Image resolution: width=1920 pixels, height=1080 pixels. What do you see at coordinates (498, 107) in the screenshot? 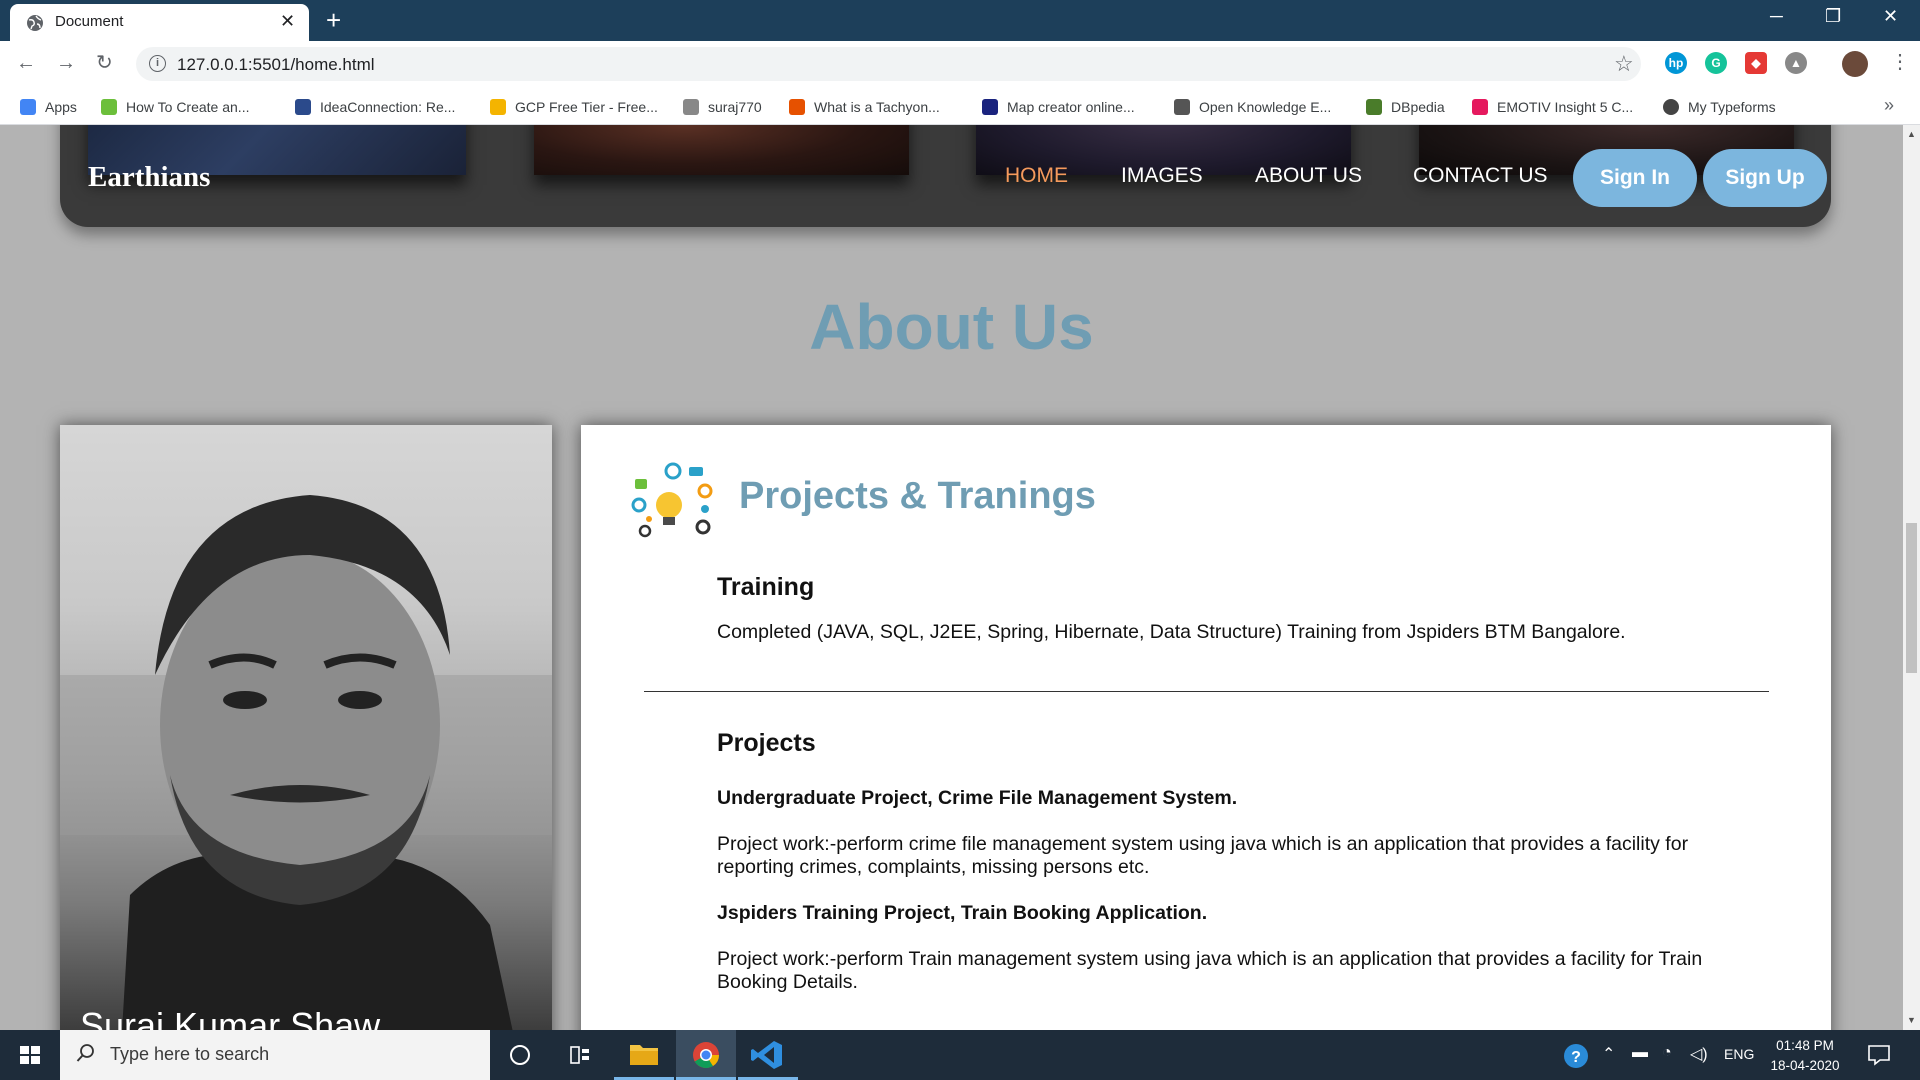
I see `google-cloud-icon` at bounding box center [498, 107].